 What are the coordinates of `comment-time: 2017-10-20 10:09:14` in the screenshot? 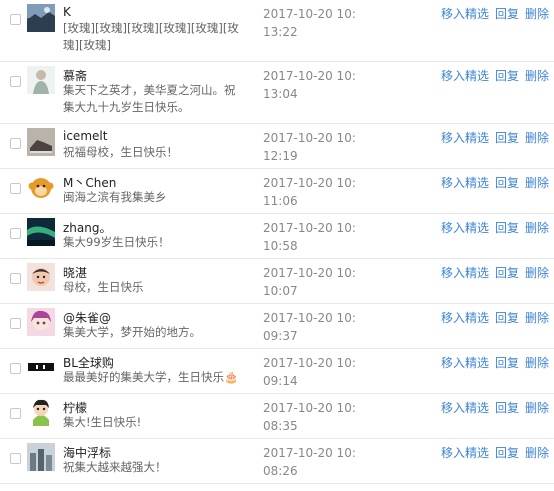 It's located at (309, 372).